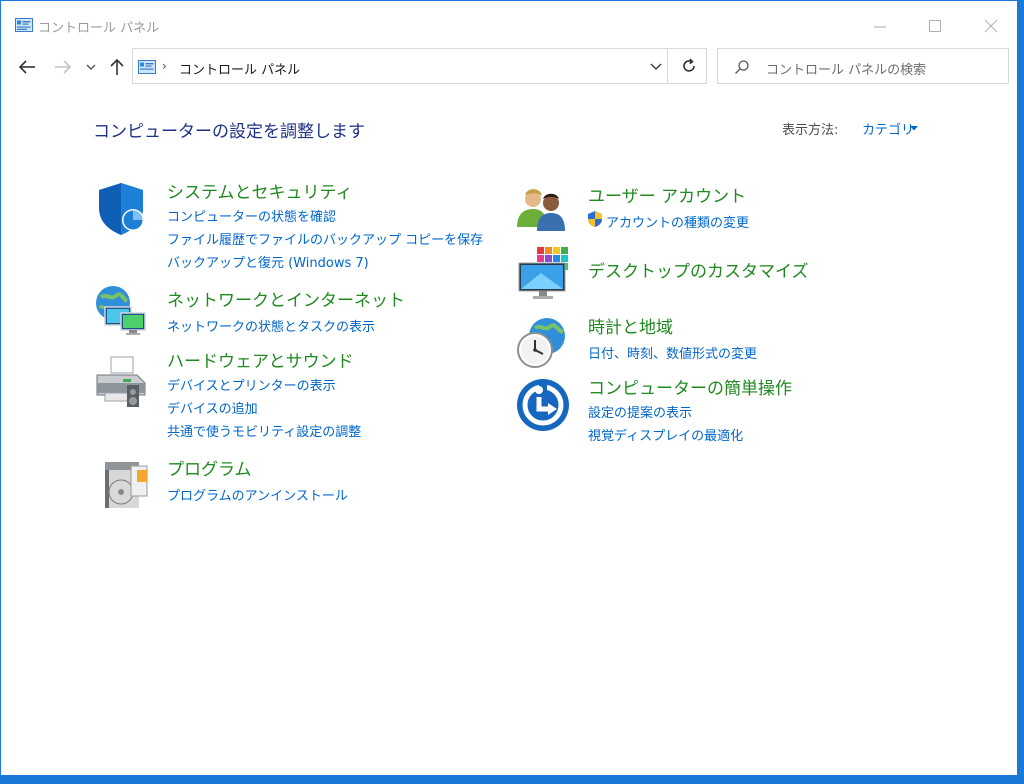 The height and width of the screenshot is (784, 1024). Describe the element at coordinates (257, 494) in the screenshot. I see `link-uninstall-program: プログラムのアンインストール` at that location.